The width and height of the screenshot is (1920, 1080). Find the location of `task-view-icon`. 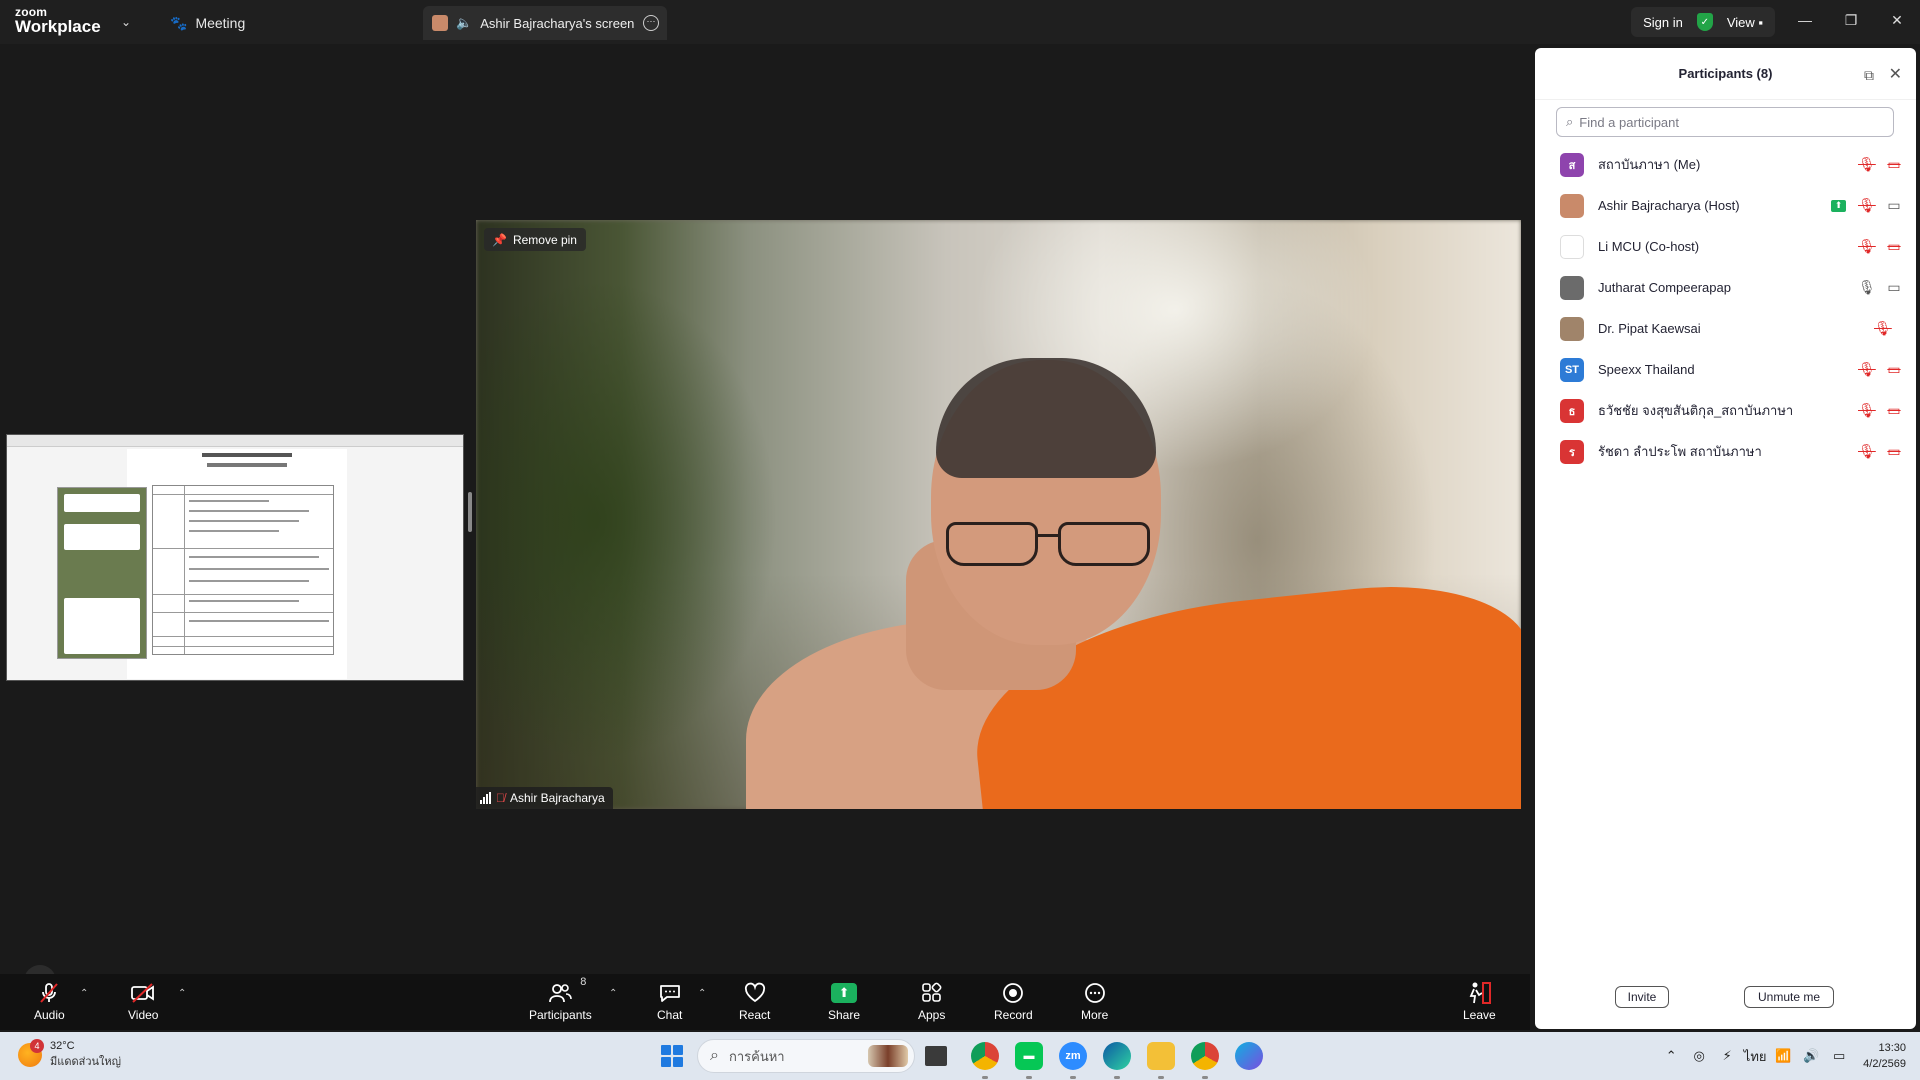

task-view-icon is located at coordinates (936, 1056).